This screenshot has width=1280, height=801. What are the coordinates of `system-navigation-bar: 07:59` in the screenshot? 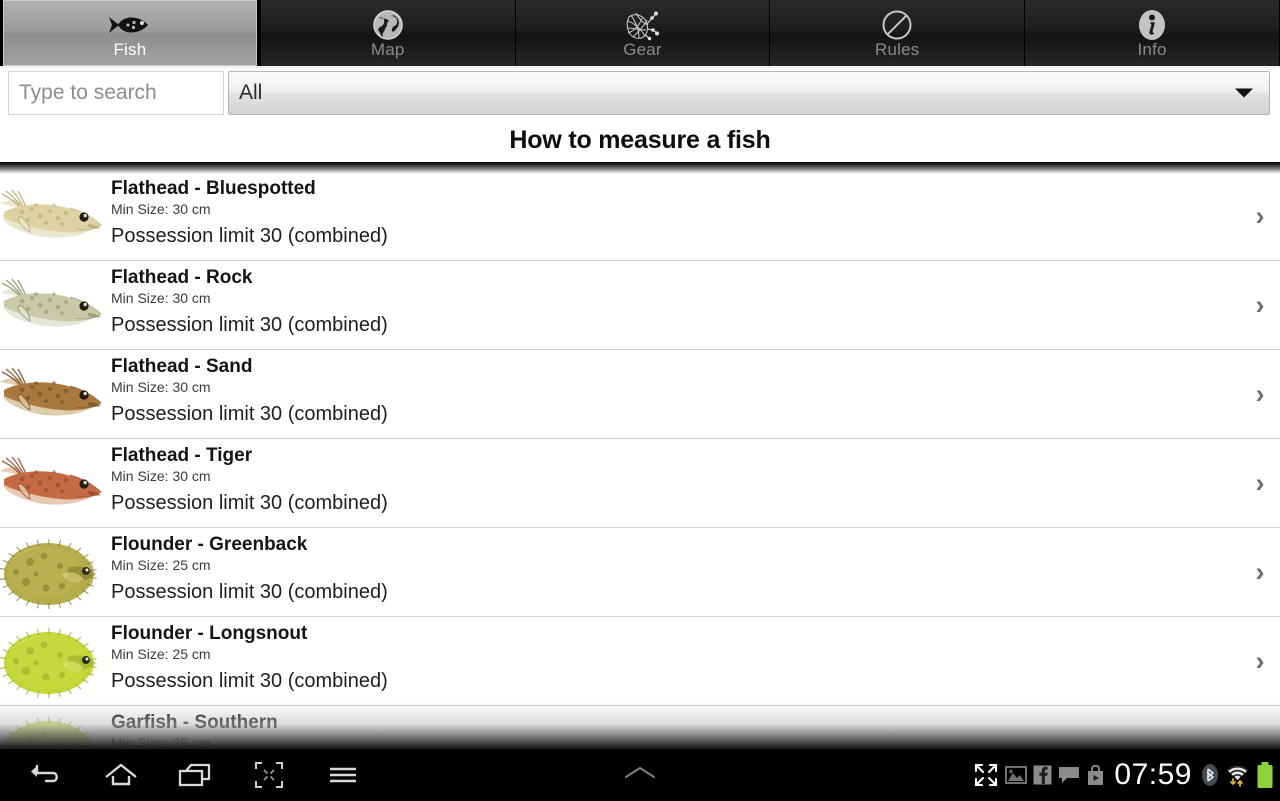 It's located at (640, 774).